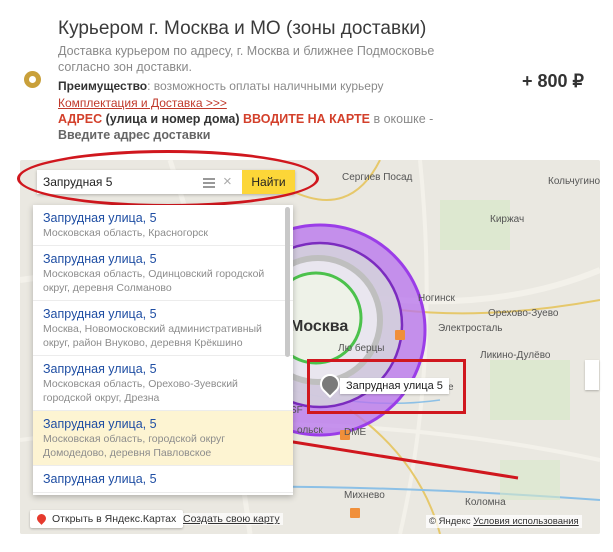  I want to click on map-copyright: © Яндекс Условия использования, so click(504, 521).